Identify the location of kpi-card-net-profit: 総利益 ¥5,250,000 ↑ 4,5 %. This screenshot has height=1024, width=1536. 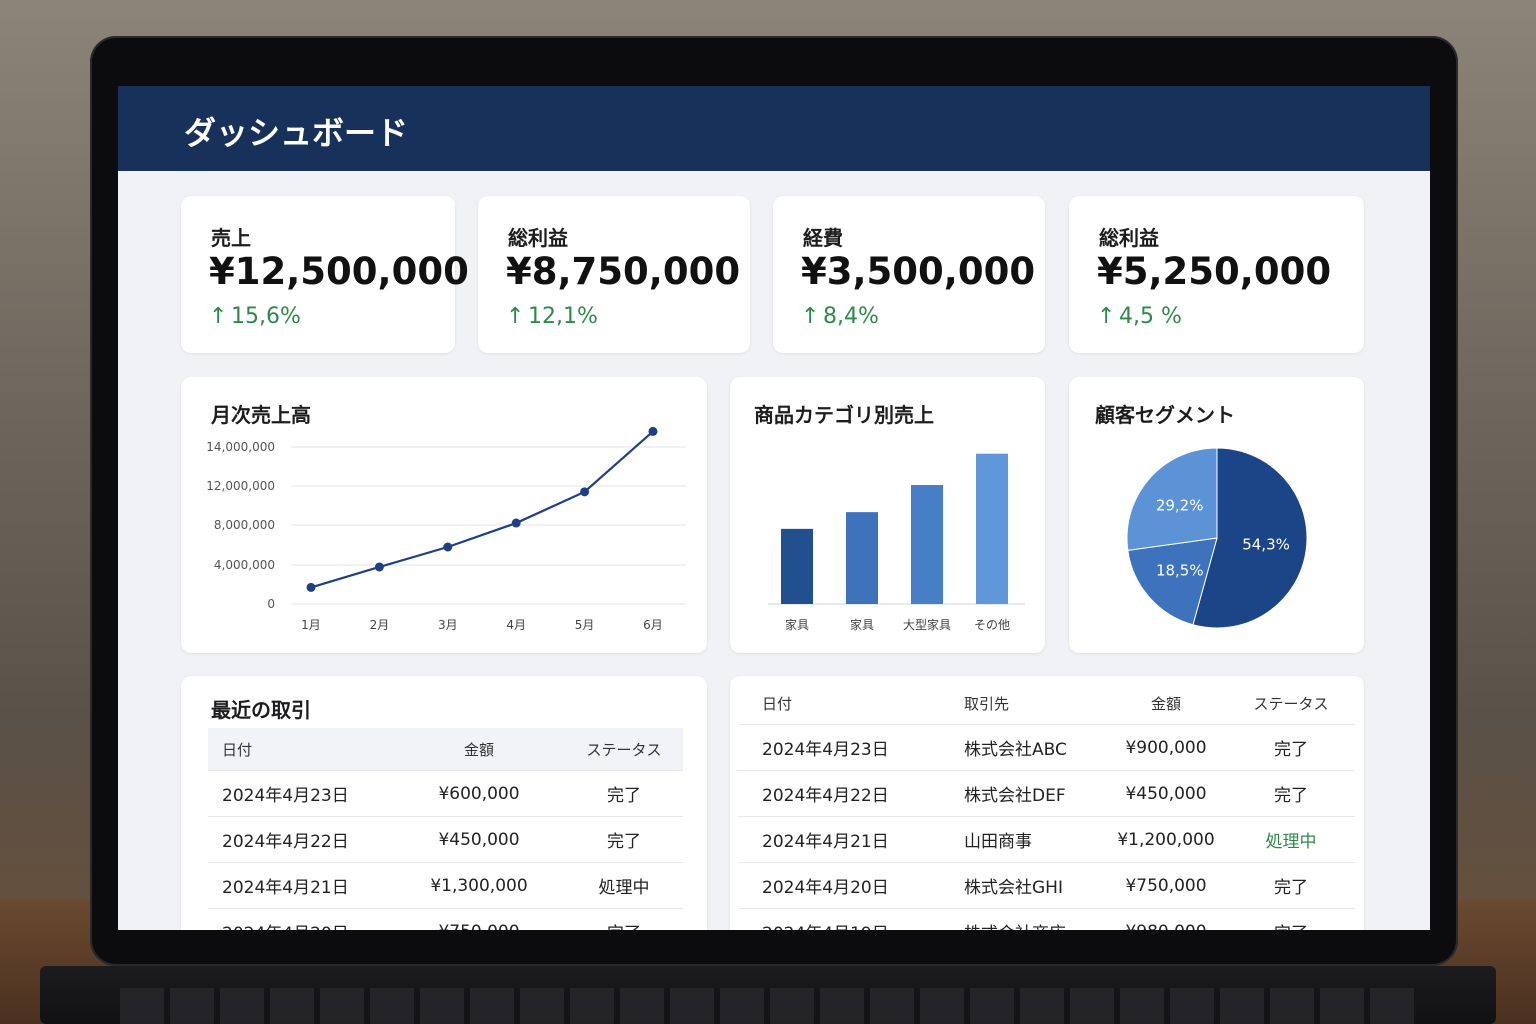
(1216, 274).